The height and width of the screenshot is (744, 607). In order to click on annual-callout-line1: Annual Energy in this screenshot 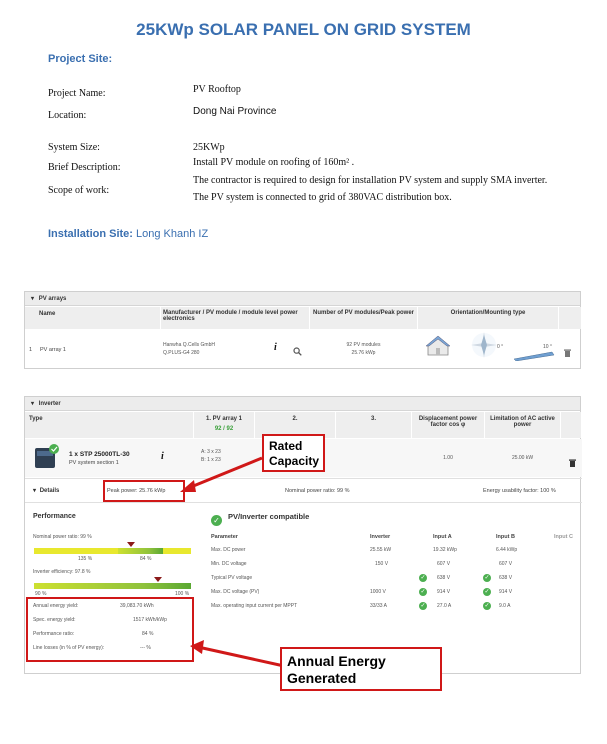, I will do `click(336, 661)`.